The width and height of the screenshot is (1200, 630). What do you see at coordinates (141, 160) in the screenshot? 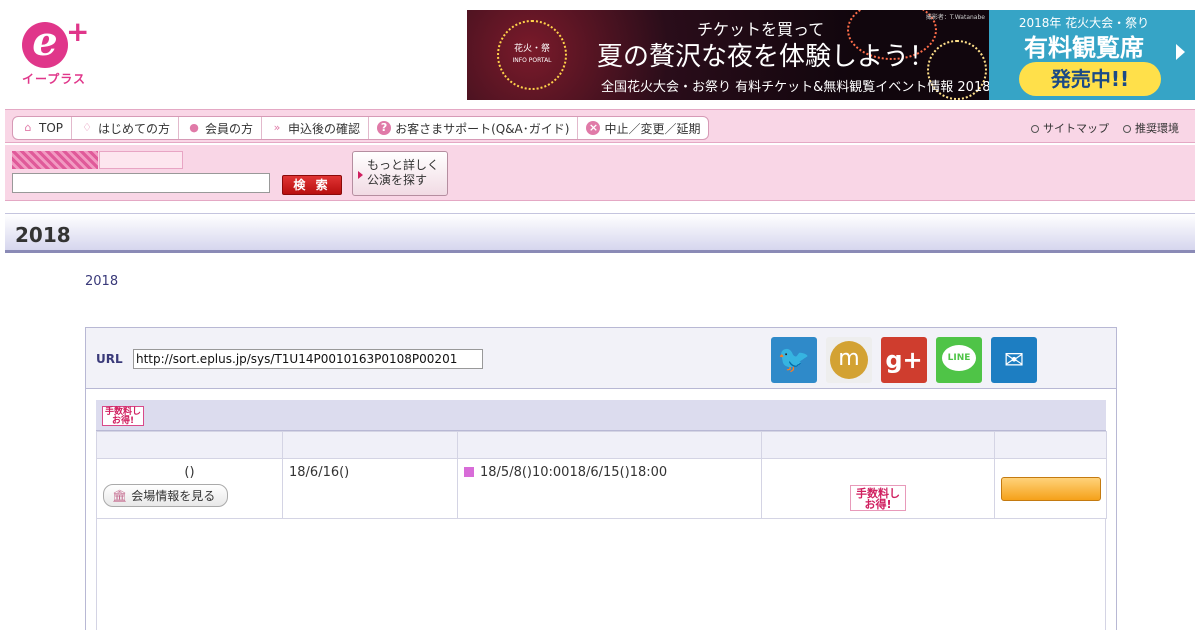
I see `search-tab-inactive` at bounding box center [141, 160].